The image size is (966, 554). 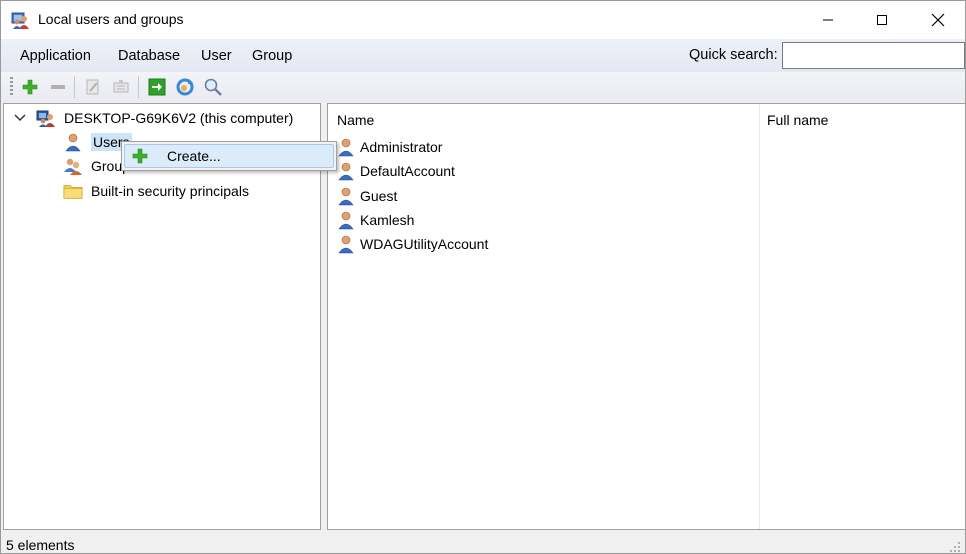 What do you see at coordinates (213, 87) in the screenshot?
I see `search-icon` at bounding box center [213, 87].